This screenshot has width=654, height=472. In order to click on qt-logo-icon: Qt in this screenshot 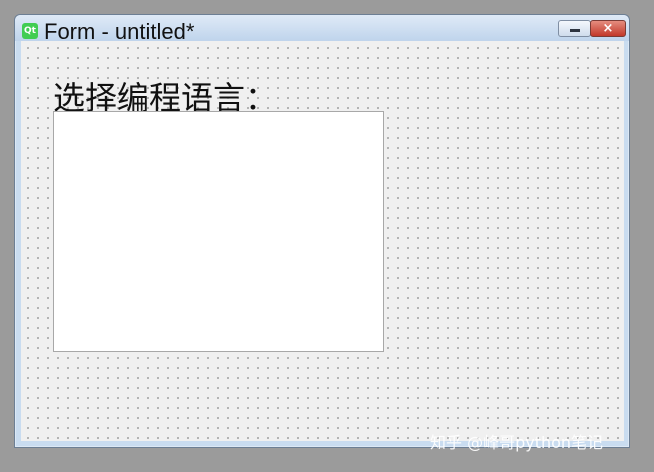, I will do `click(30, 31)`.